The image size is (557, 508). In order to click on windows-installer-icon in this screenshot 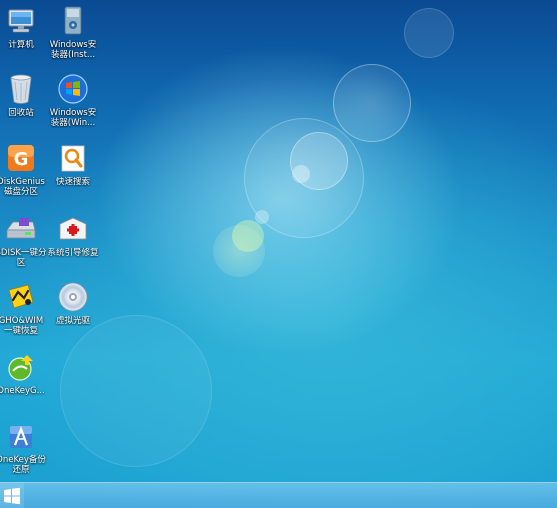, I will do `click(73, 21)`.